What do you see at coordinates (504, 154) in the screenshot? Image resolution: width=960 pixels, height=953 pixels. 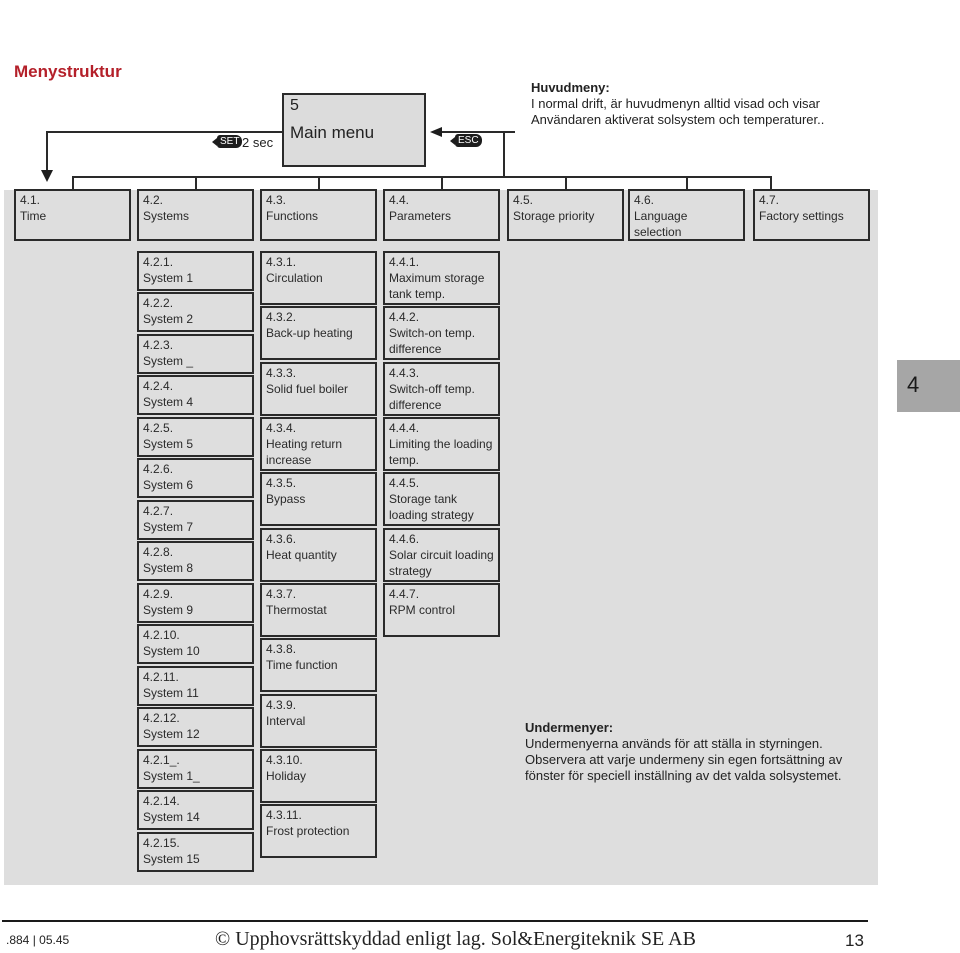 I see `connector-esc-vertical` at bounding box center [504, 154].